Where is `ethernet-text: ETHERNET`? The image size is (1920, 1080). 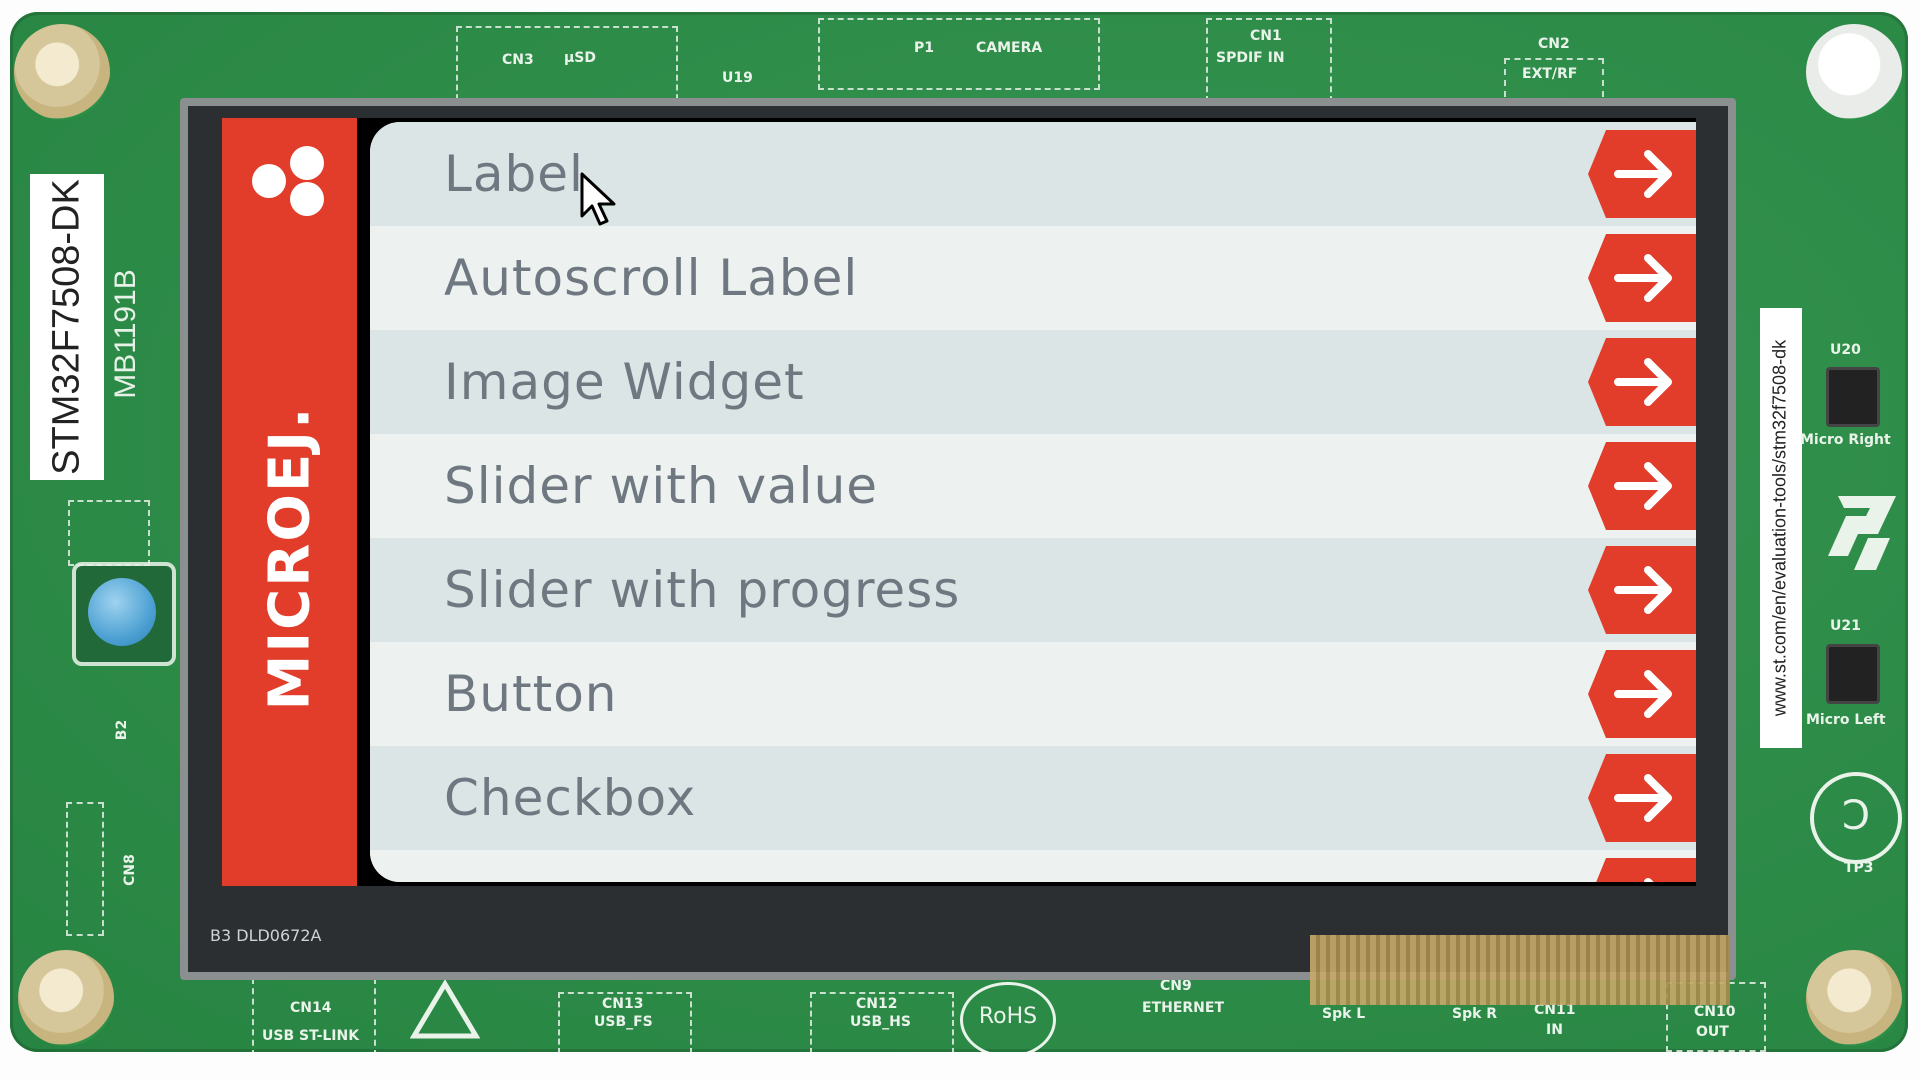 ethernet-text: ETHERNET is located at coordinates (1183, 1008).